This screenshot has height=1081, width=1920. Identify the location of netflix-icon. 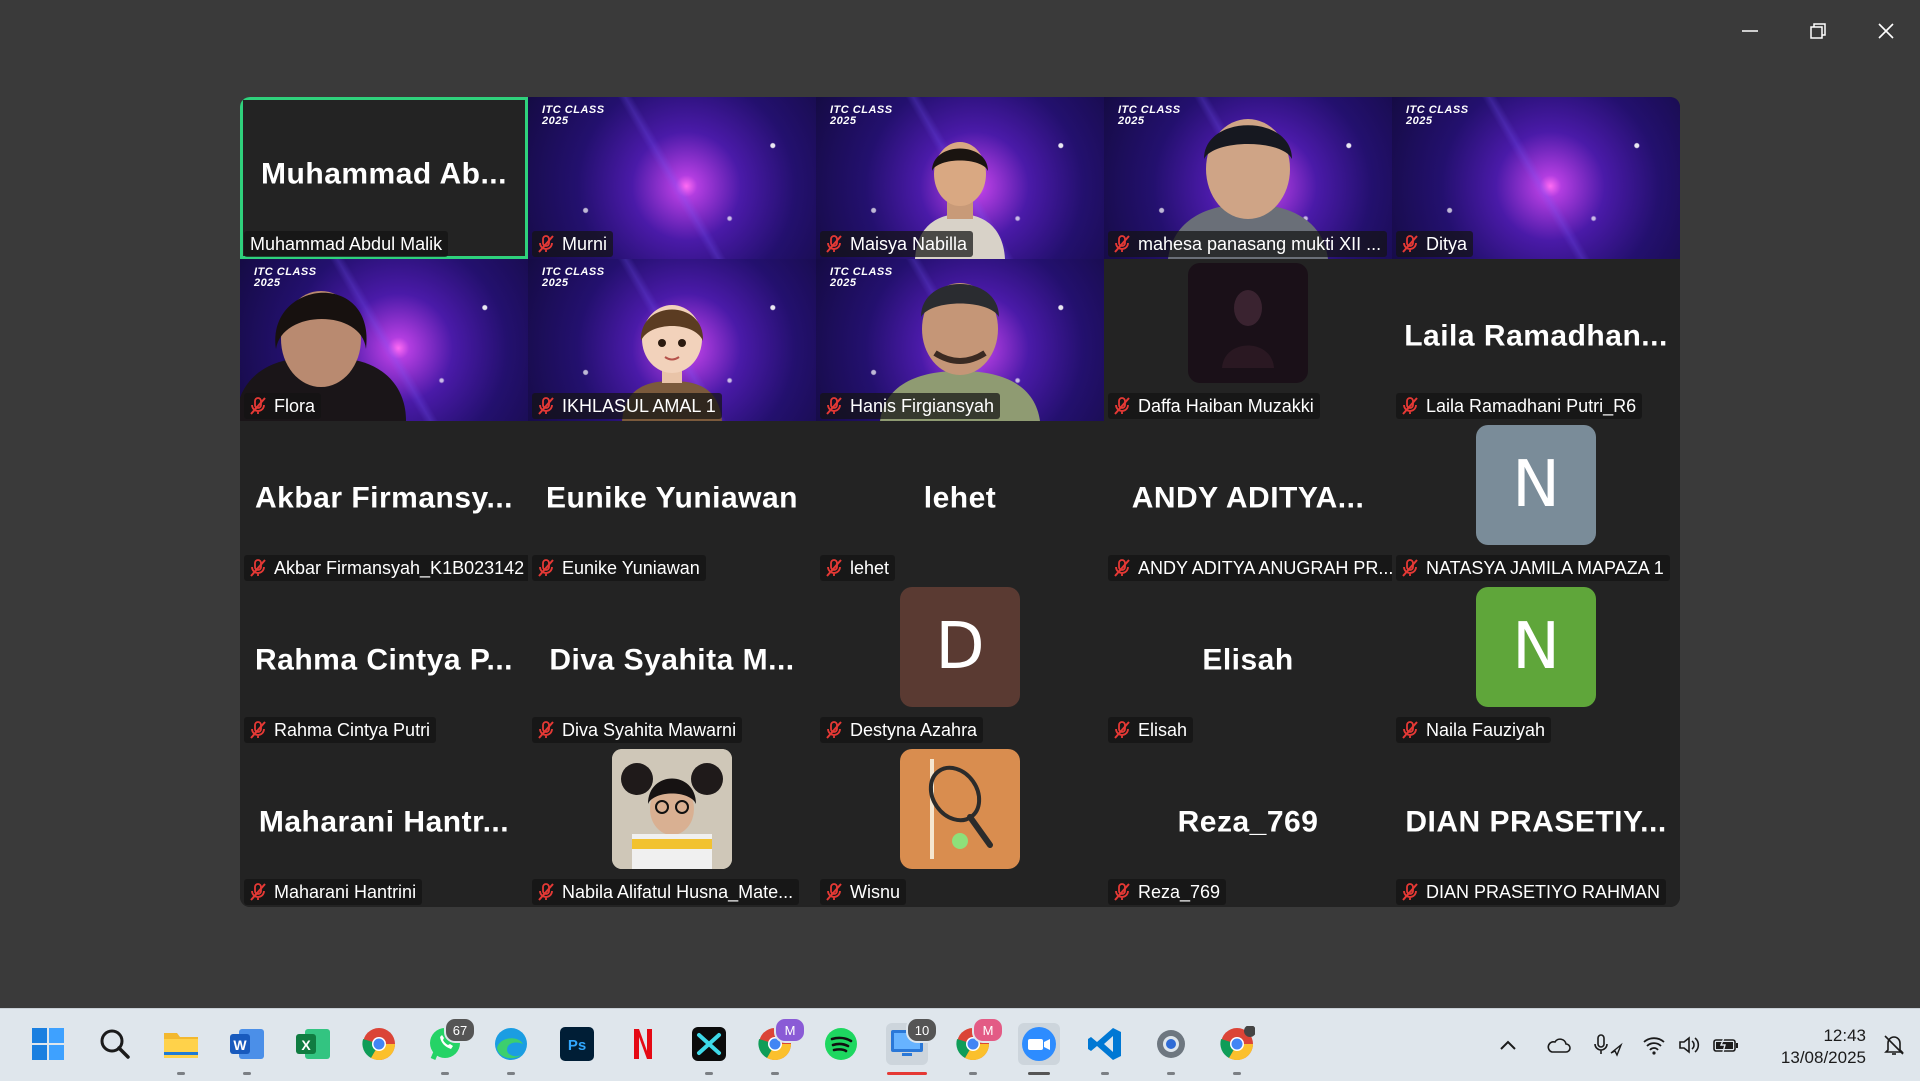
(643, 1044).